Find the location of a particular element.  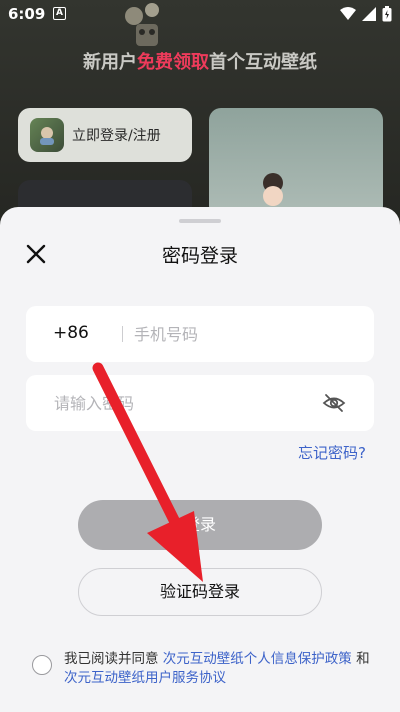

login-register-label: 立即登录/注册 is located at coordinates (116, 136).